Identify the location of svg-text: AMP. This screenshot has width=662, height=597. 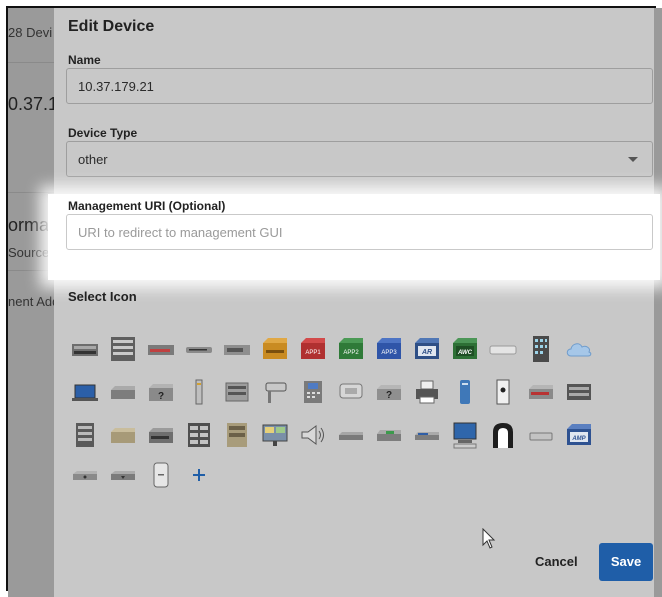
(578, 439).